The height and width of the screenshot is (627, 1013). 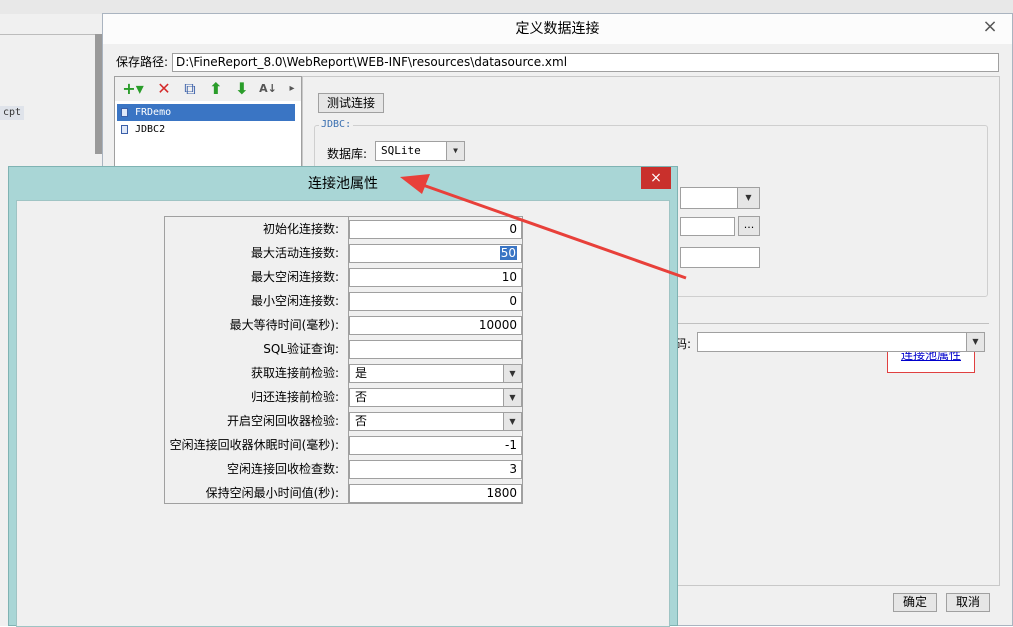 I want to click on form-label: 保持空闲最小时间值(秒):, so click(x=272, y=493).